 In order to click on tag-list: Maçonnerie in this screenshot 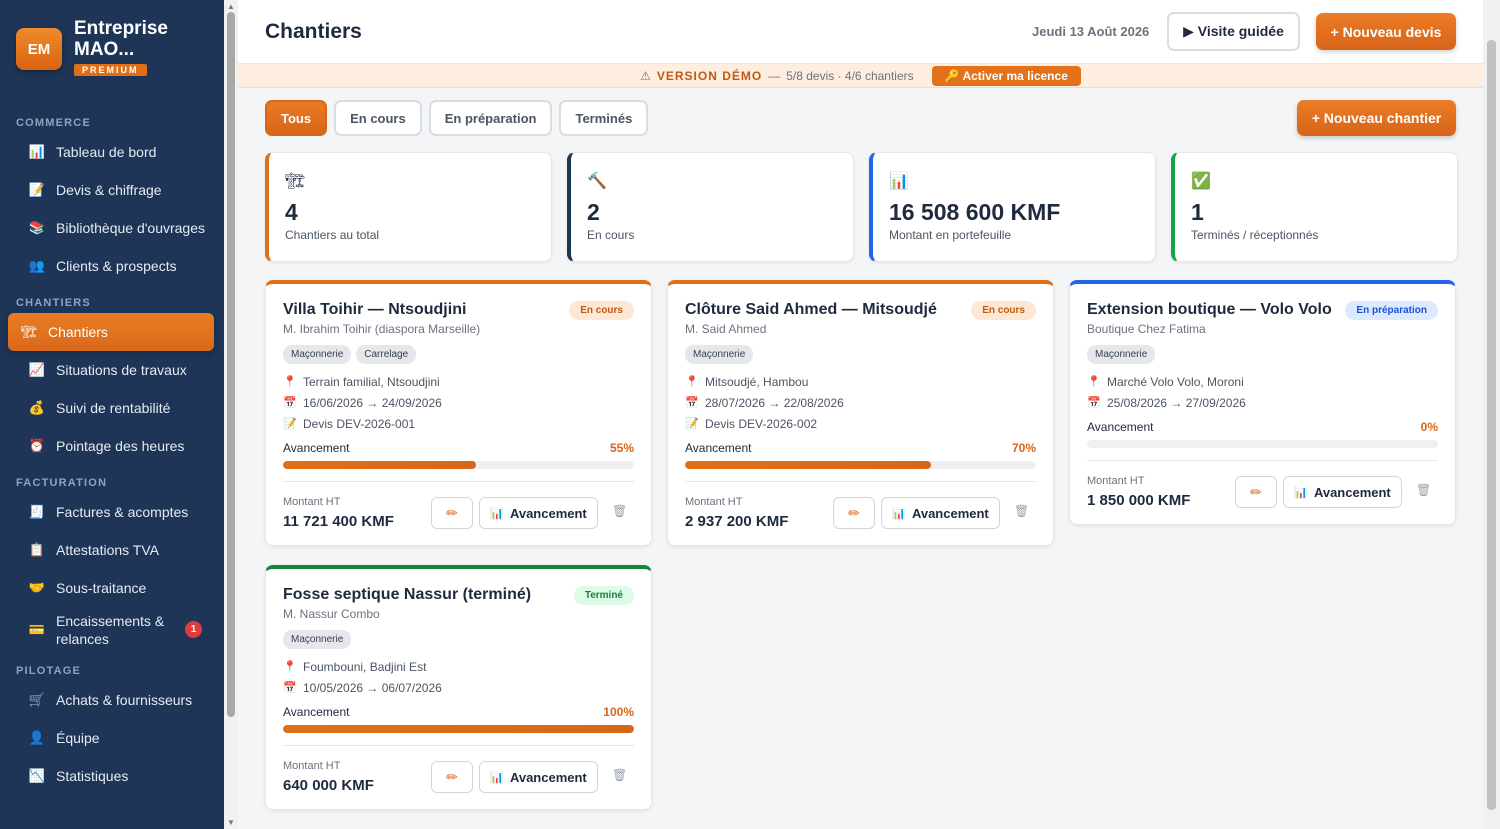, I will do `click(860, 354)`.